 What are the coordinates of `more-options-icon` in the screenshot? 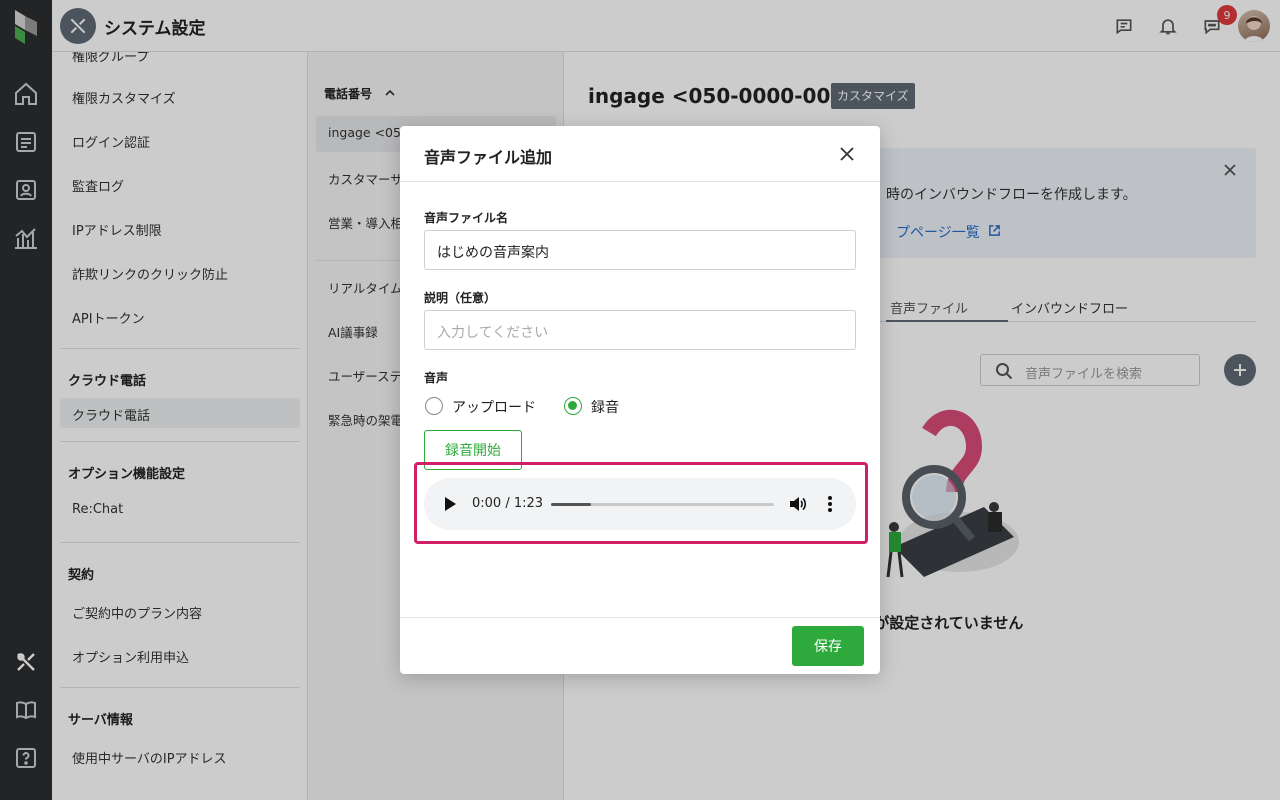 It's located at (830, 504).